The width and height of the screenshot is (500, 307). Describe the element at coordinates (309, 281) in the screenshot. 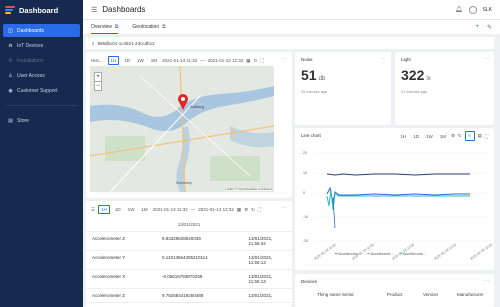

I see `card-title: Devices` at that location.